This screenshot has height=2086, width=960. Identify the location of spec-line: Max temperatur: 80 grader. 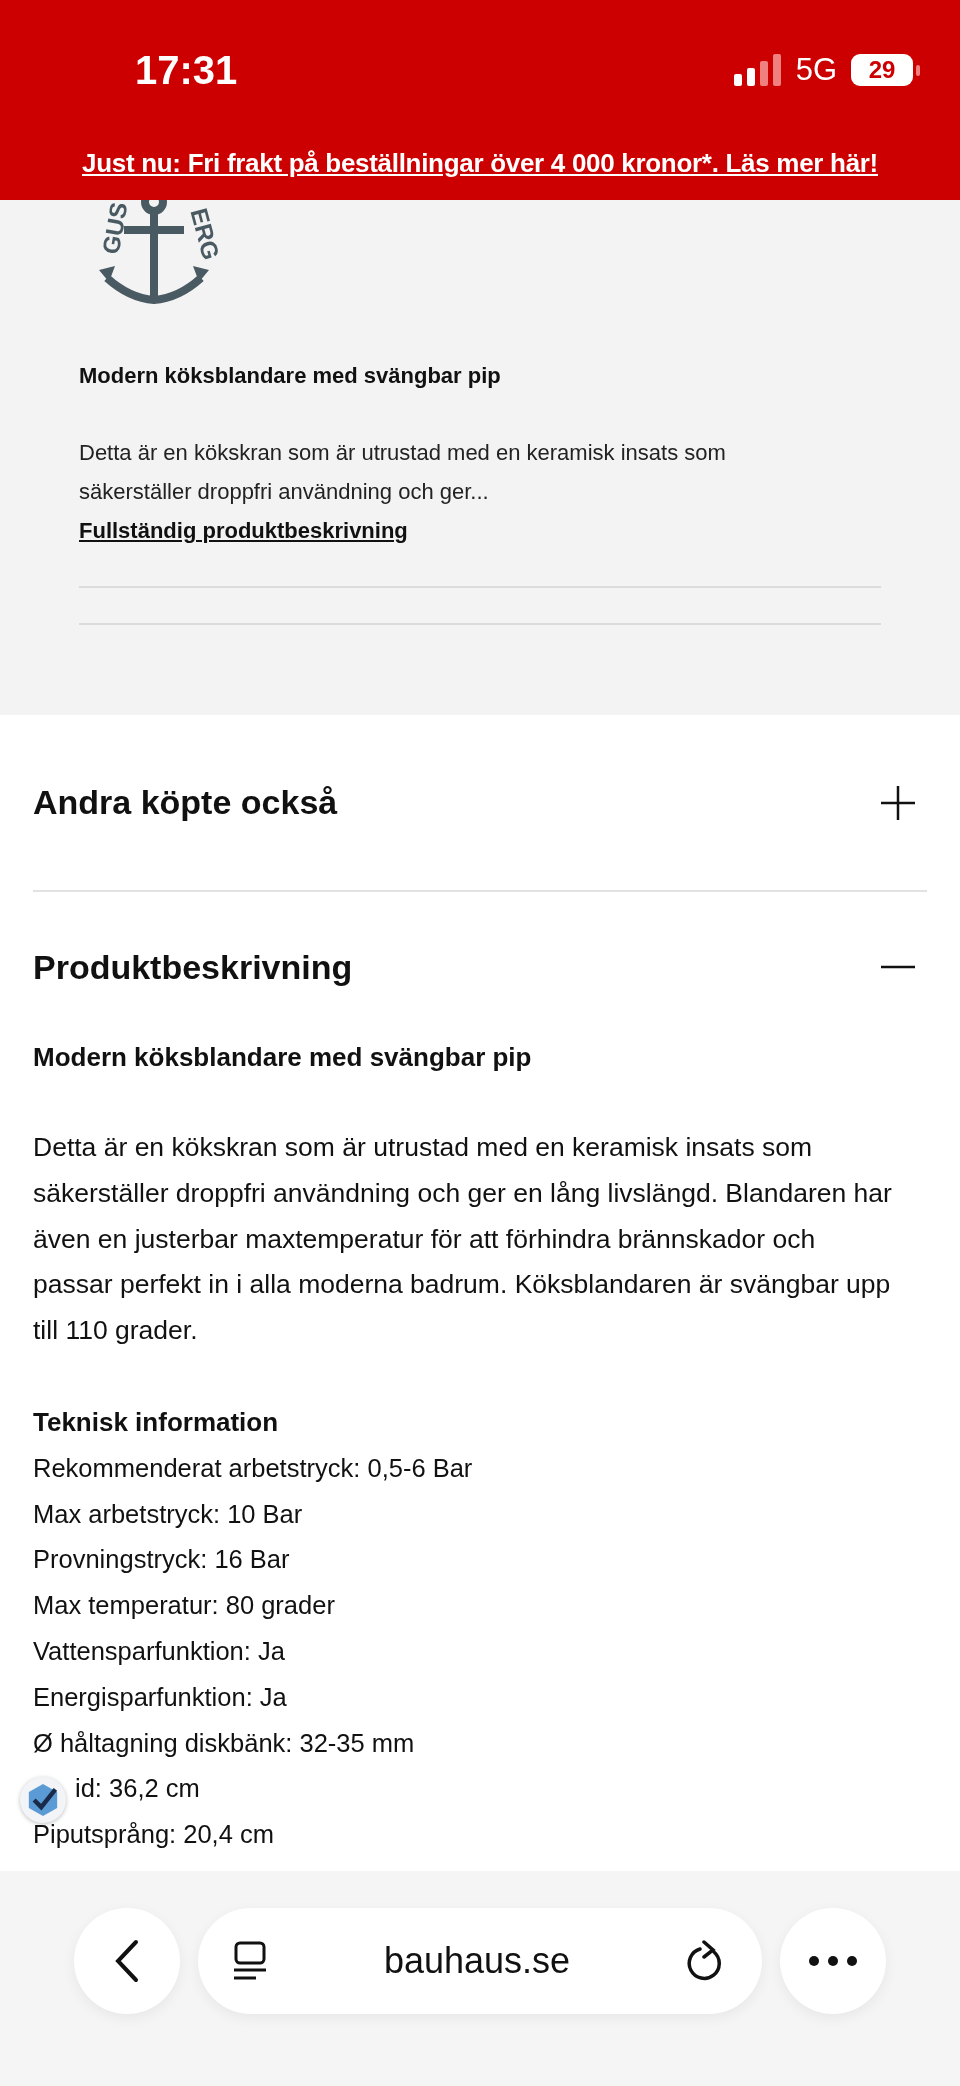
(184, 1606).